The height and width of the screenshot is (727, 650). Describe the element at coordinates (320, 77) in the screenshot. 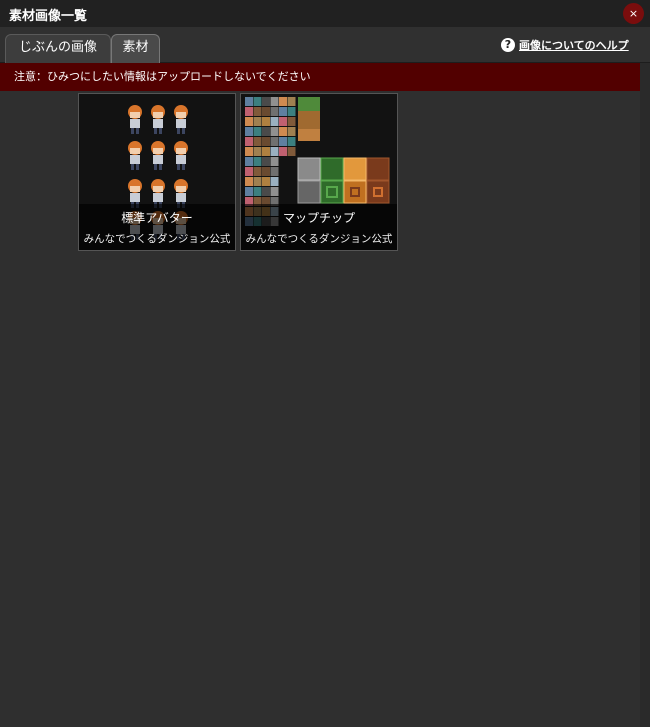

I see `warning-banner: 注意：ひみつにしたい情報はアップロードしないでください` at that location.